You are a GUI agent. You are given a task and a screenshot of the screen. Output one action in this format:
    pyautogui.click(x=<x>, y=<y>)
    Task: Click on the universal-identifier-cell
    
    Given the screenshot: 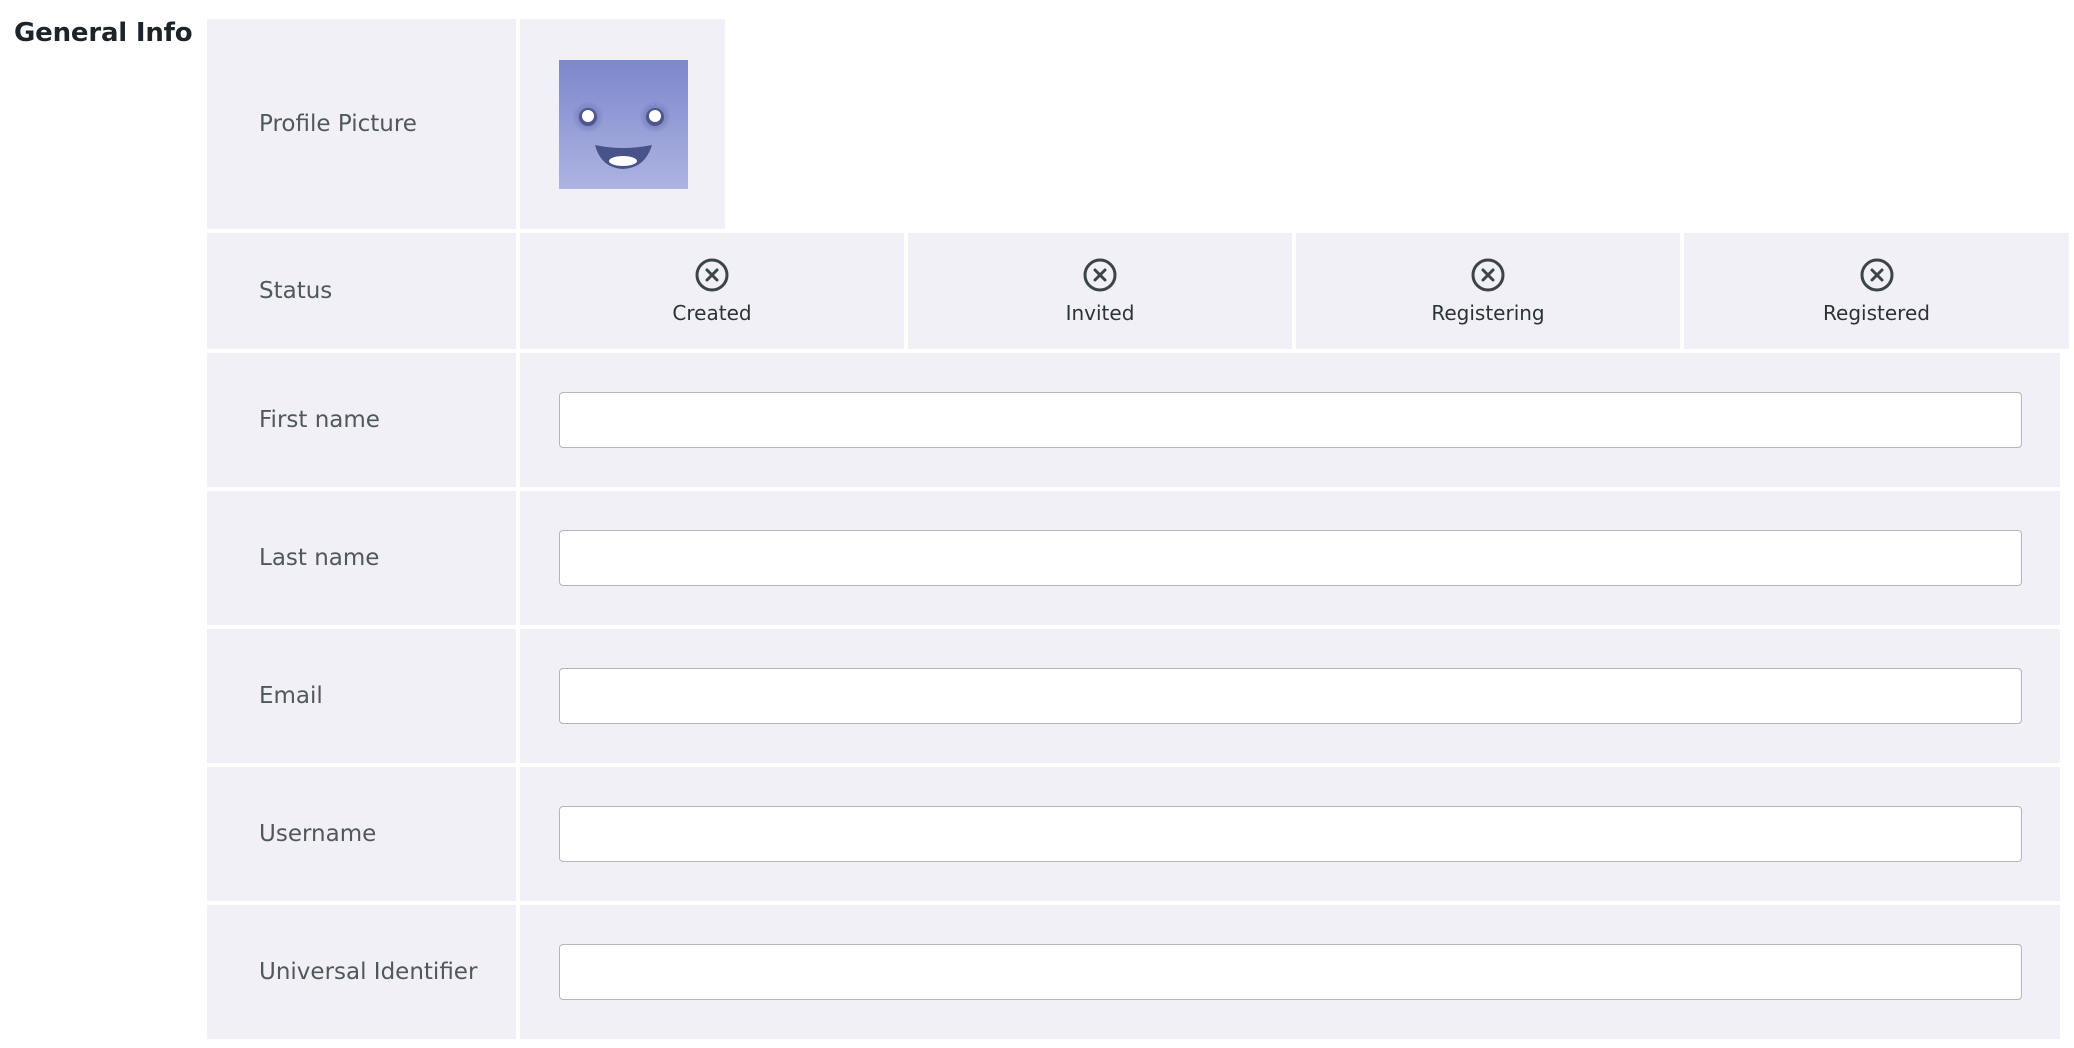 What is the action you would take?
    pyautogui.click(x=1290, y=972)
    